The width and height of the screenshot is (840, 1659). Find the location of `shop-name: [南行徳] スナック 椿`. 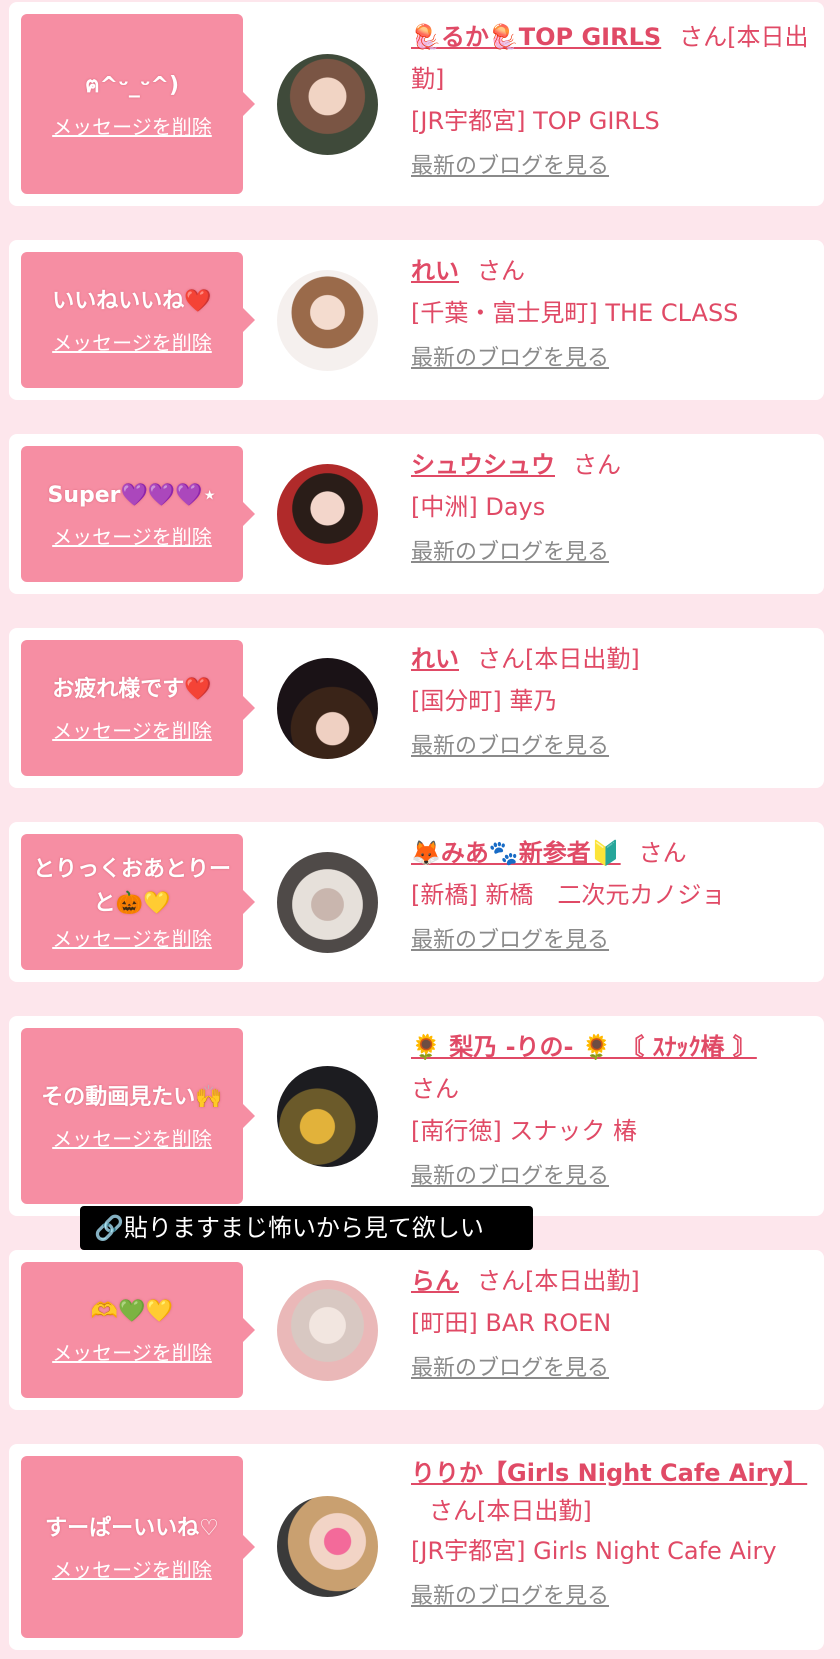

shop-name: [南行徳] スナック 椿 is located at coordinates (524, 1131).